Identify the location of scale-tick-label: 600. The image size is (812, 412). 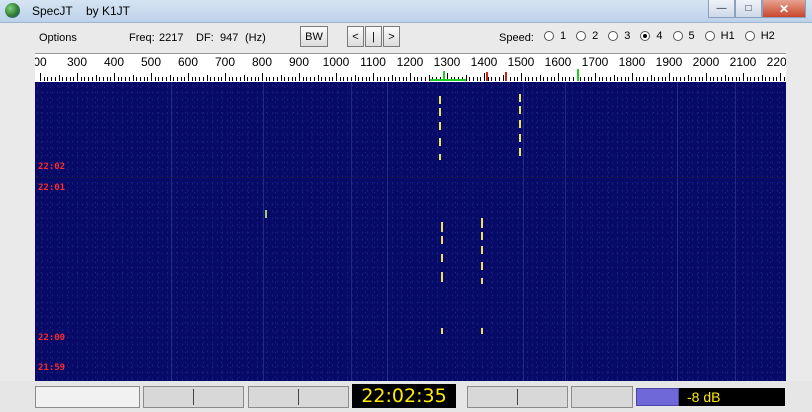
(188, 62).